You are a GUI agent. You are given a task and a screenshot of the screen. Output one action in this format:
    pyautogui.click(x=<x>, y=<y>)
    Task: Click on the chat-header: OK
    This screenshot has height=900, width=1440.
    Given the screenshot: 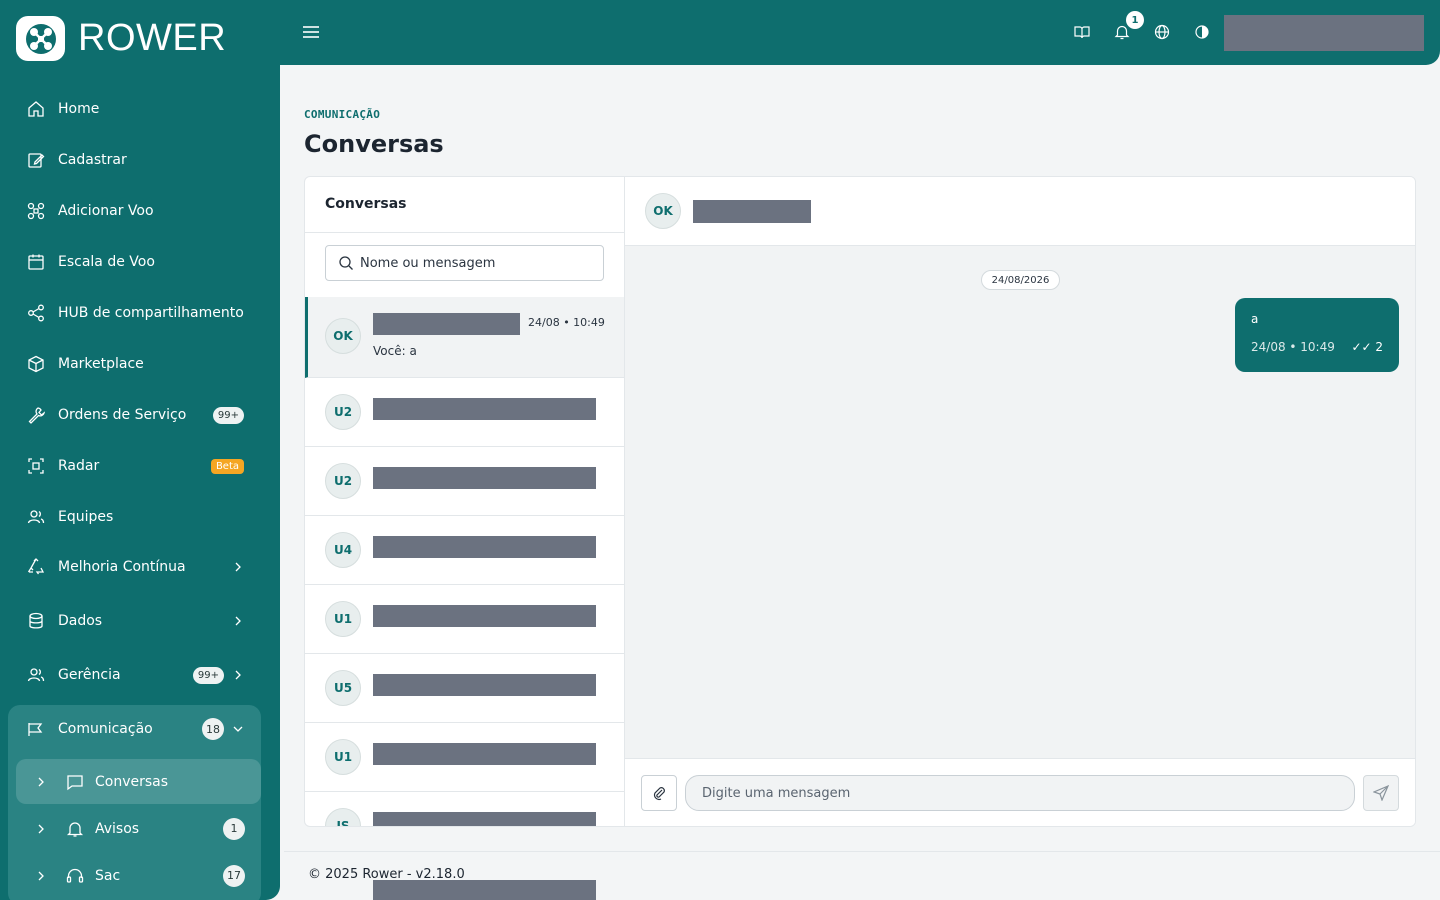 What is the action you would take?
    pyautogui.click(x=1020, y=211)
    